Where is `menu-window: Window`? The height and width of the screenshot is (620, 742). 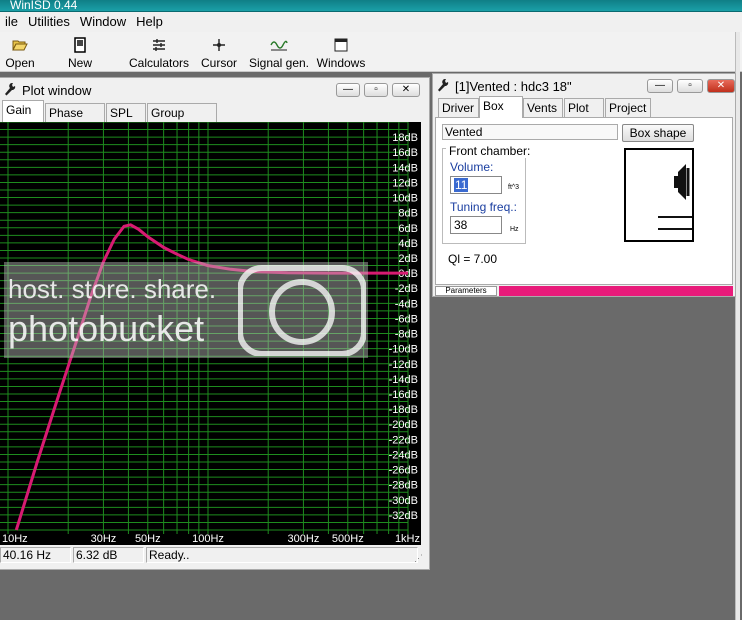 menu-window: Window is located at coordinates (103, 22).